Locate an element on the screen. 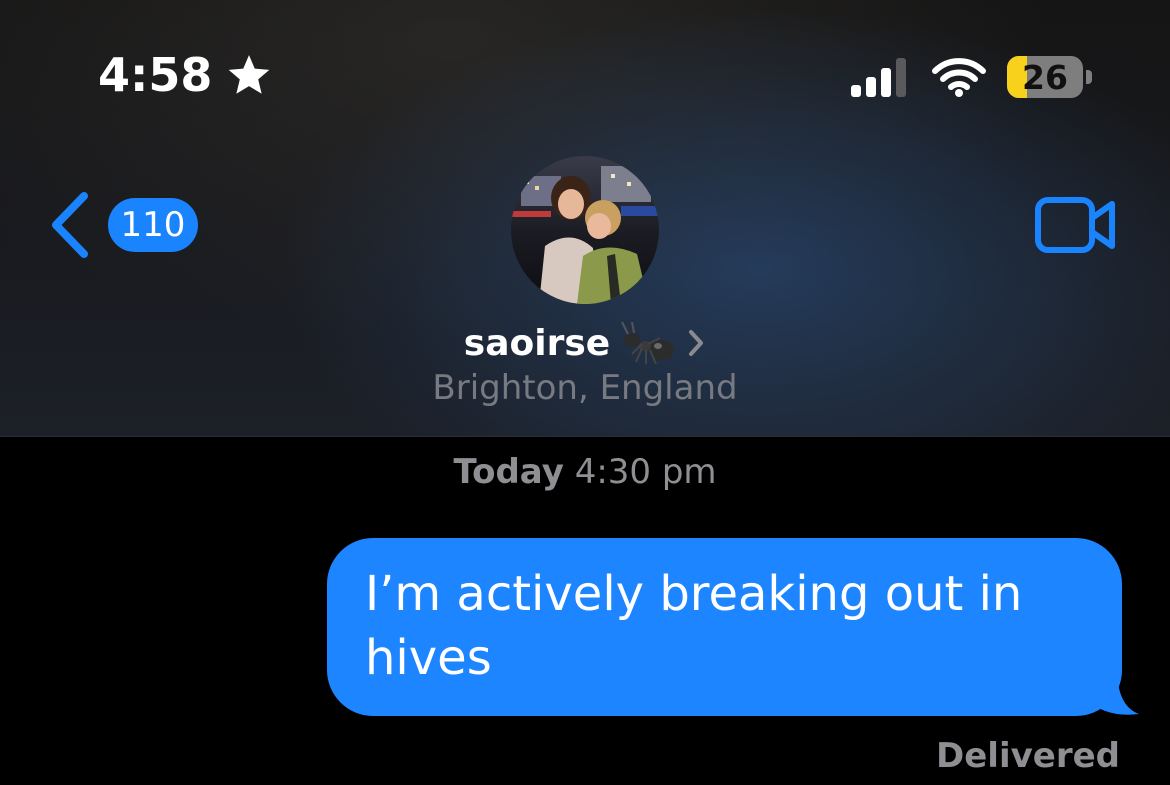 Image resolution: width=1170 pixels, height=785 pixels. status-indicators: 26 is located at coordinates (971, 77).